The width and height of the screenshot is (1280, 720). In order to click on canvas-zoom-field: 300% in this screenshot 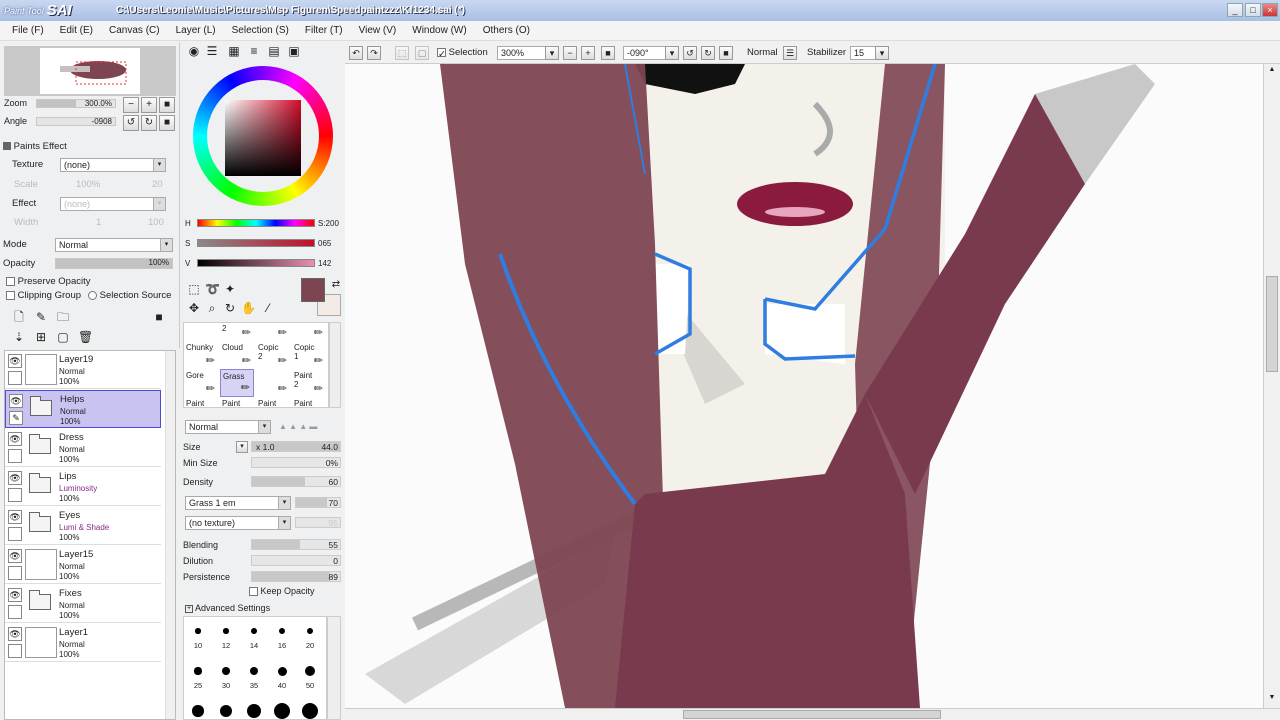, I will do `click(522, 53)`.